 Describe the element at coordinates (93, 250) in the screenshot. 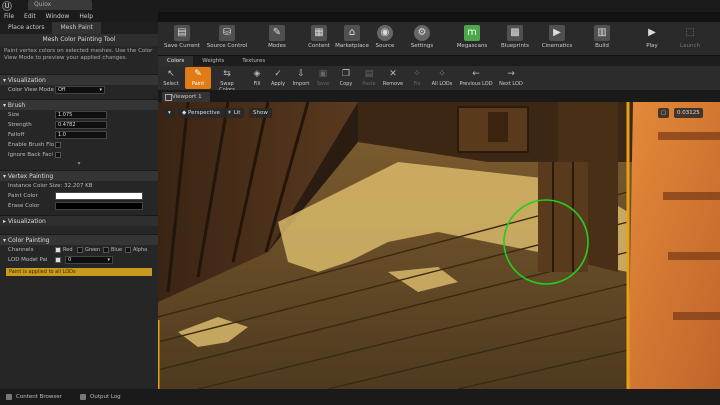

I see `channel-green-label: Green` at that location.